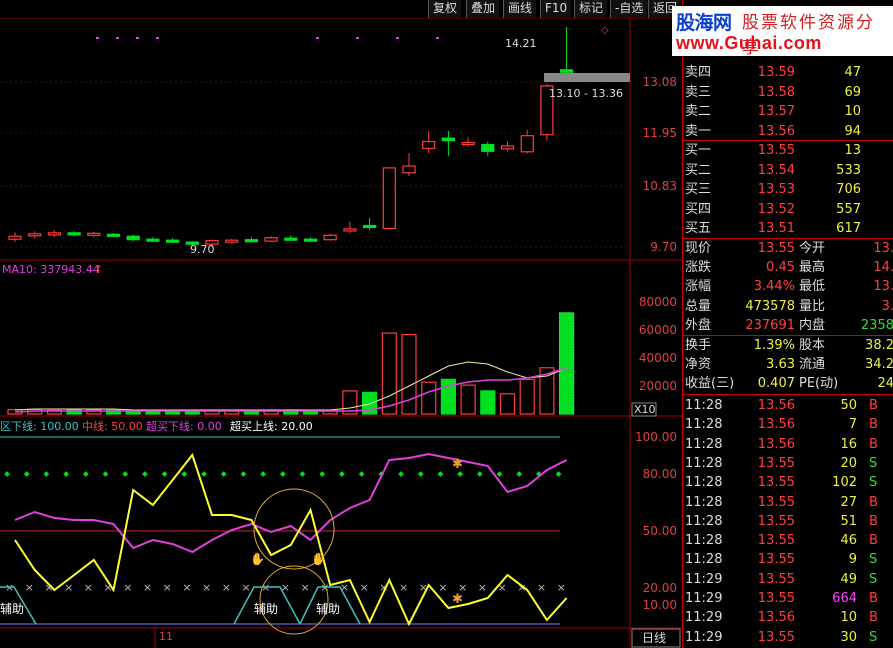 The height and width of the screenshot is (648, 893). I want to click on stat-row: 净资 3.63 流通 34.2, so click(788, 364).